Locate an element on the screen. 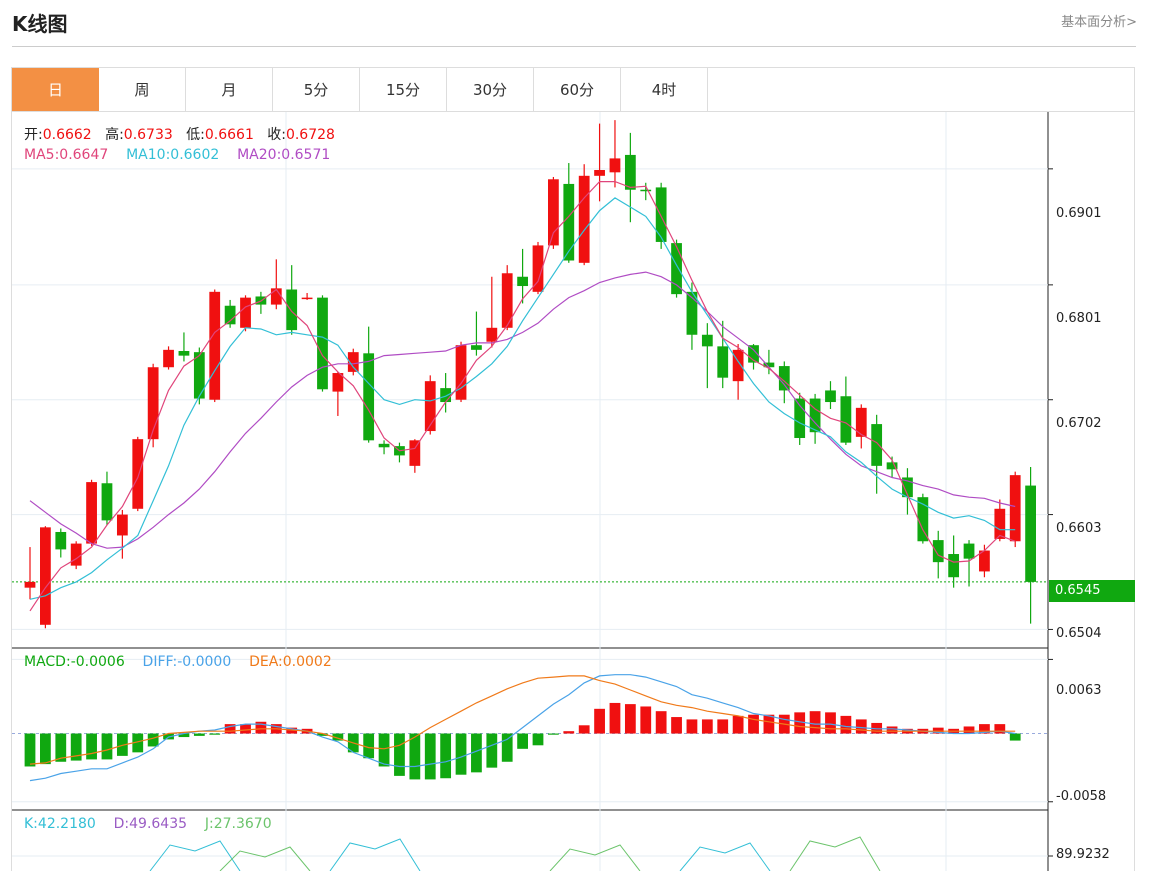  k-value: 42.2180 is located at coordinates (66, 824).